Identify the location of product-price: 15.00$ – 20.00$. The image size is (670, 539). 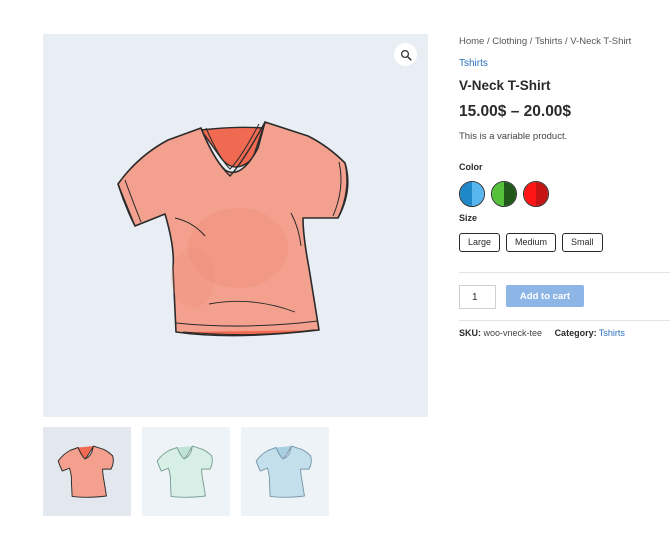
(515, 111).